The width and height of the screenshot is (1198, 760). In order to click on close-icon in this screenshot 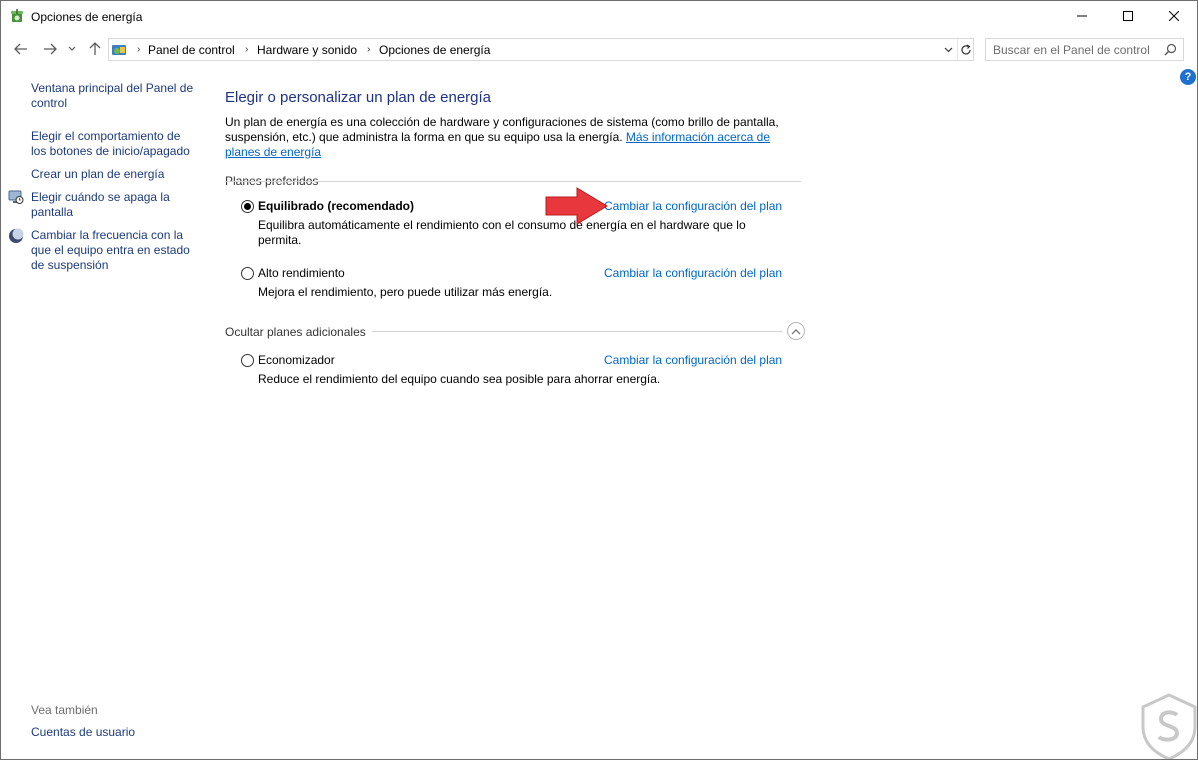, I will do `click(1174, 16)`.